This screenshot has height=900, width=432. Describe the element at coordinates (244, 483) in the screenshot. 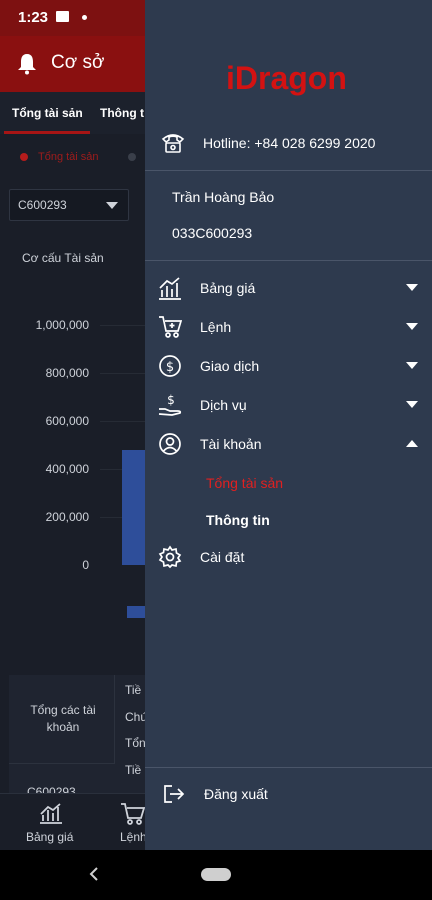

I see `submenu-total-assets: Tổng tài sản` at that location.